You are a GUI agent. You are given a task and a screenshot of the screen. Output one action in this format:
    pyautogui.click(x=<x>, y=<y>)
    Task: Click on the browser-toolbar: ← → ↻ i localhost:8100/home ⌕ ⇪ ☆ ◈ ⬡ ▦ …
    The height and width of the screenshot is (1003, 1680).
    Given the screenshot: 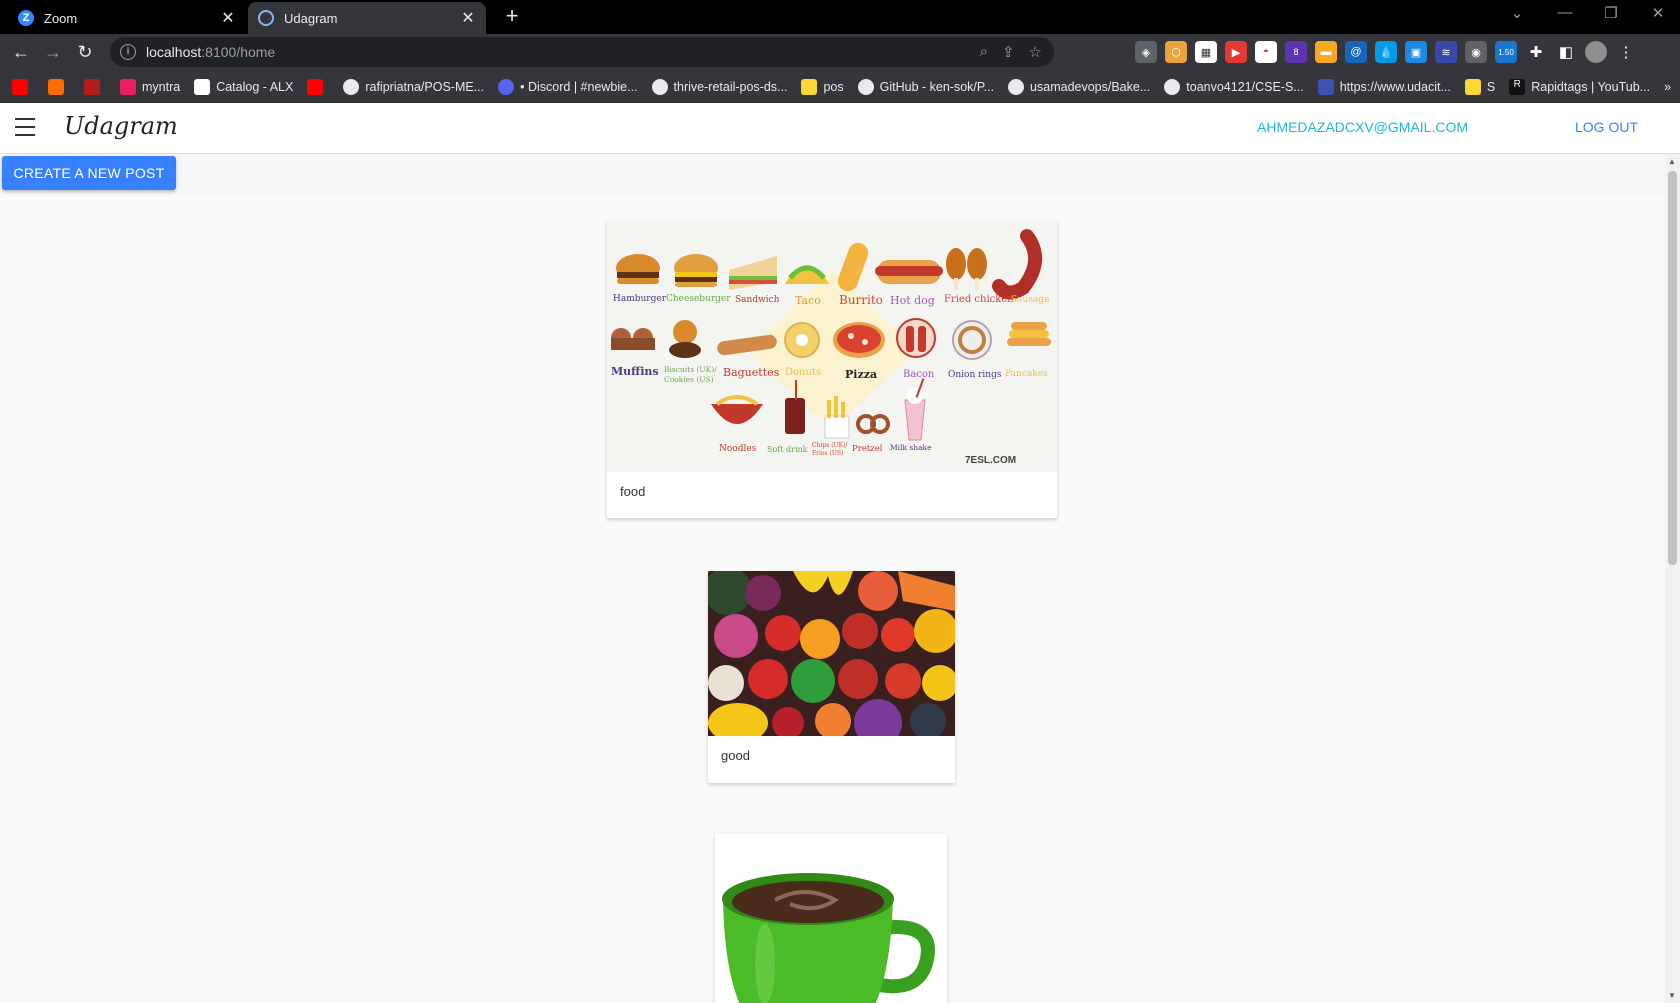 What is the action you would take?
    pyautogui.click(x=840, y=52)
    